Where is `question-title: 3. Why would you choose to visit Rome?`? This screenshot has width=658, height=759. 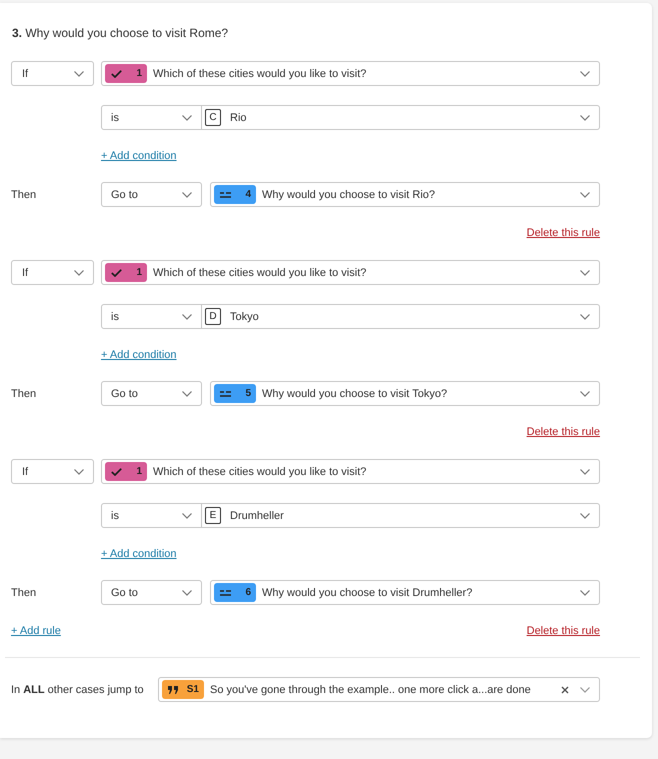 question-title: 3. Why would you choose to visit Rome? is located at coordinates (121, 33).